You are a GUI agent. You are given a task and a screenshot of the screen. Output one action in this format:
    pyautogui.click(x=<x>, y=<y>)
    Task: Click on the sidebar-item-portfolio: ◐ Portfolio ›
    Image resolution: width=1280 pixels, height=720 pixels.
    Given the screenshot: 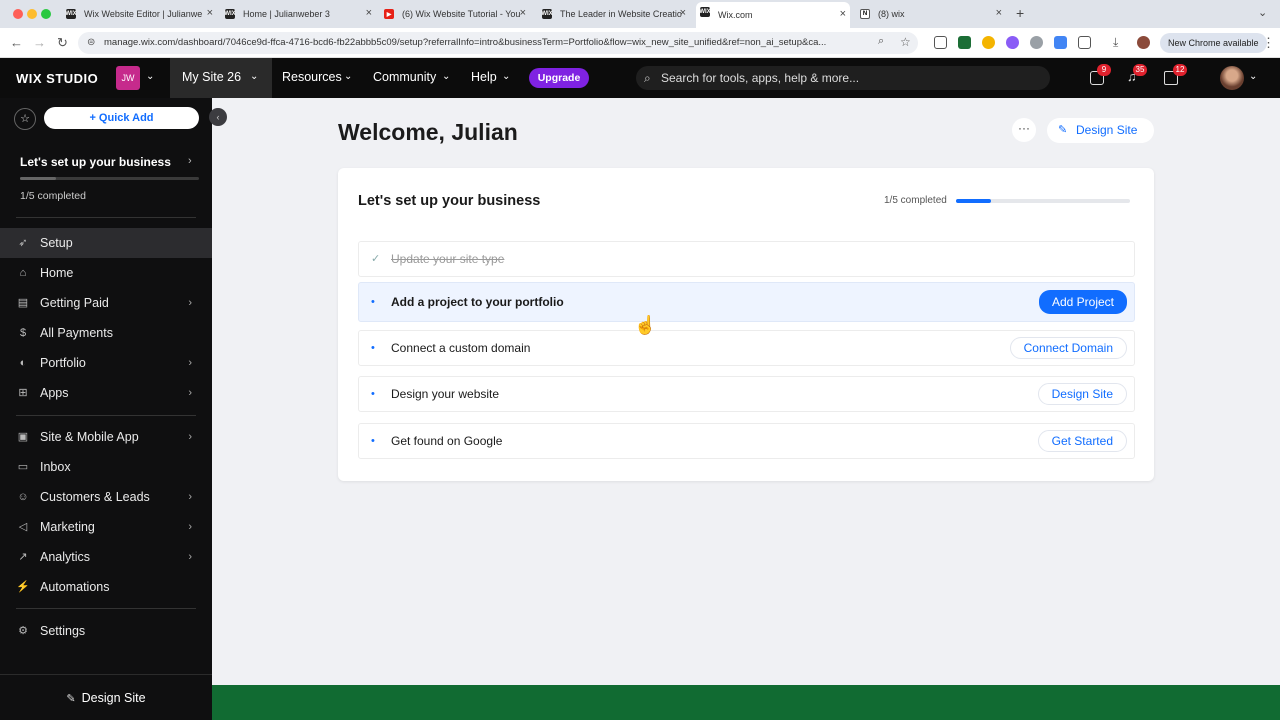 What is the action you would take?
    pyautogui.click(x=106, y=363)
    